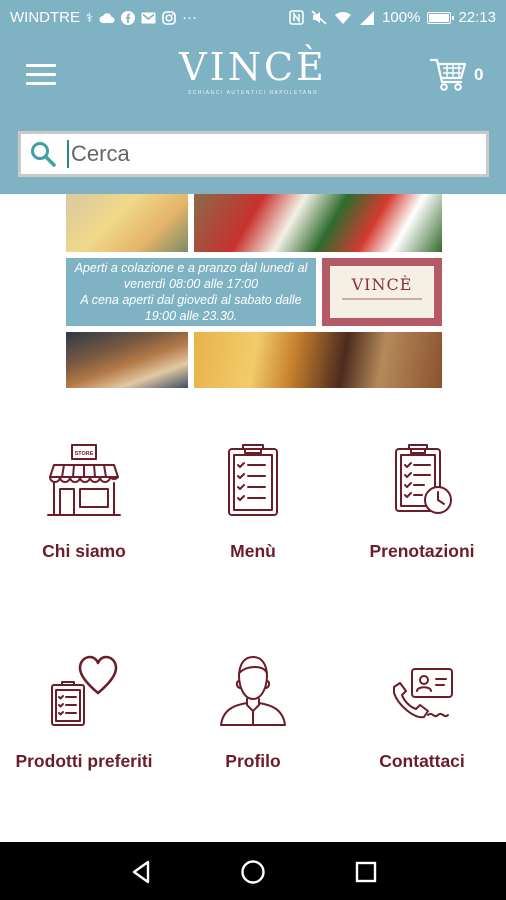 Image resolution: width=506 pixels, height=900 pixels. What do you see at coordinates (127, 360) in the screenshot?
I see `sandwich-photo` at bounding box center [127, 360].